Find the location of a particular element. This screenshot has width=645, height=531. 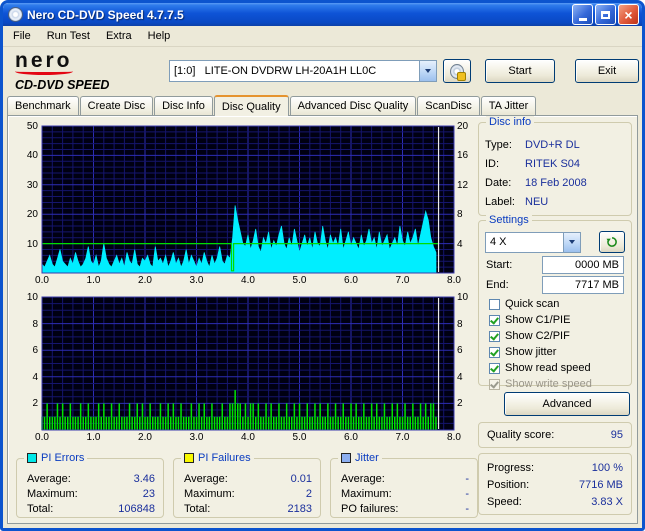

start-button: Start is located at coordinates (520, 71).